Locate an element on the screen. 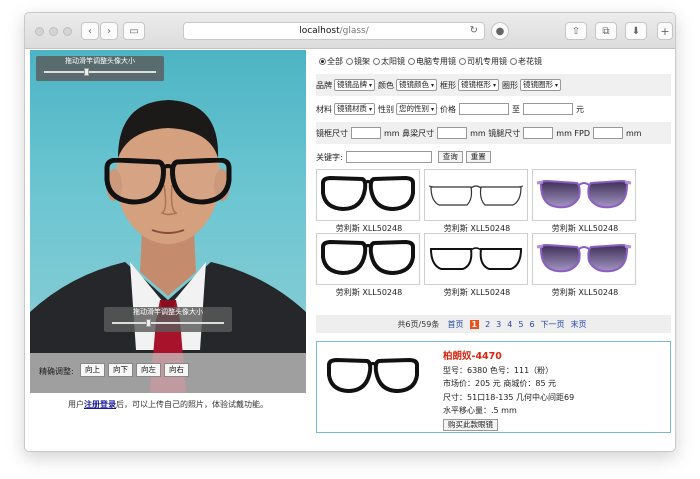 The height and width of the screenshot is (479, 700). frame-type-label: 框形 is located at coordinates (448, 85).